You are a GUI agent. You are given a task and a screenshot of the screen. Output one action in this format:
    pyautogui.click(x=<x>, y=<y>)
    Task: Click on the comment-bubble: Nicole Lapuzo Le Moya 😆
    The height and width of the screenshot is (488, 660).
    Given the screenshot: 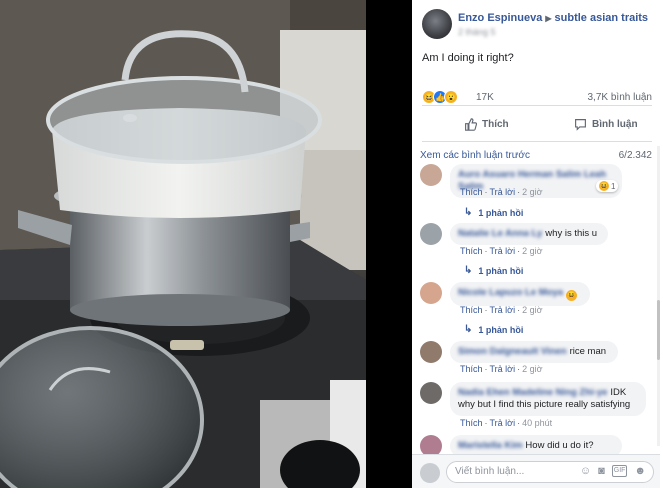 What is the action you would take?
    pyautogui.click(x=520, y=294)
    